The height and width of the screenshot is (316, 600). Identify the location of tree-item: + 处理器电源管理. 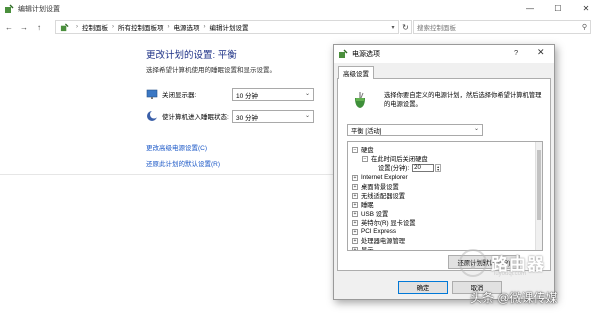
(378, 240).